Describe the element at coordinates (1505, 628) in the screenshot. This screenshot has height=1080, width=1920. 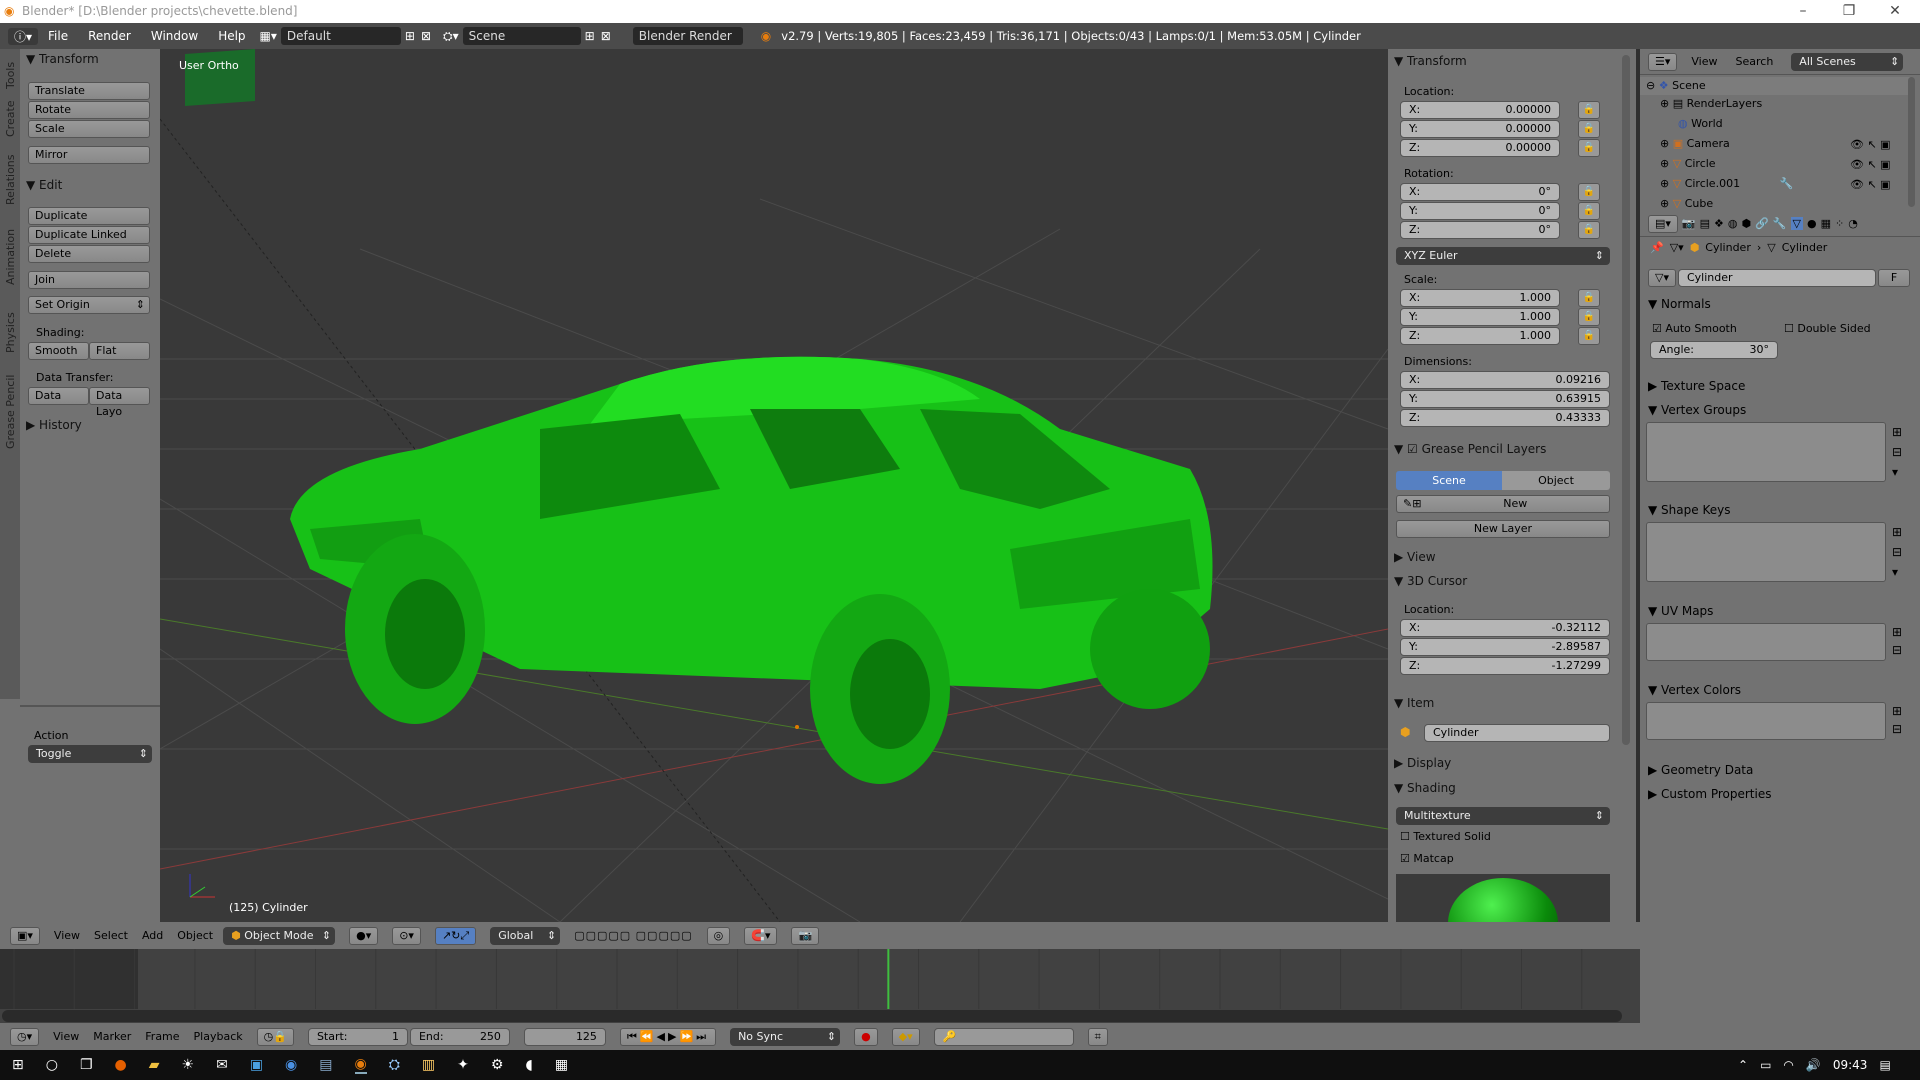
I see `cursor-x-field: X: -0.32112` at that location.